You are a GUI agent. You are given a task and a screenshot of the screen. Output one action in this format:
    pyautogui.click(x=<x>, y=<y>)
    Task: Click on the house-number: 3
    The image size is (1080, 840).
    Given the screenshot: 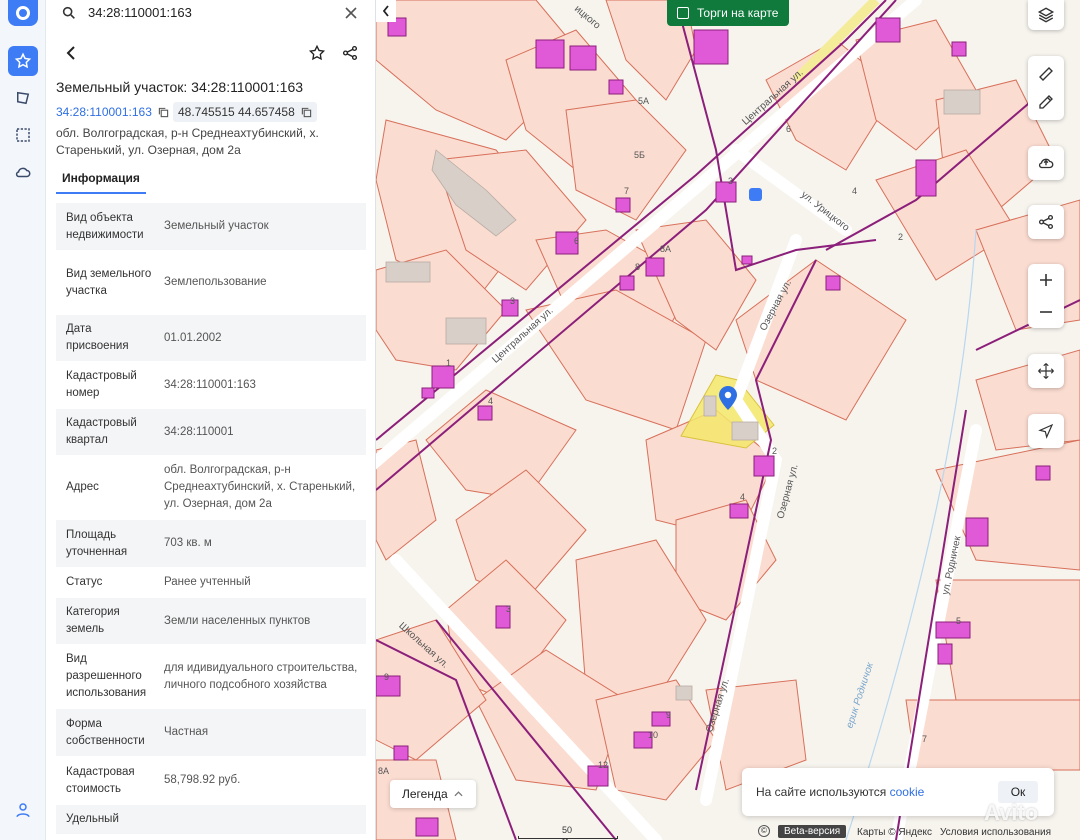 What is the action you would take?
    pyautogui.click(x=513, y=301)
    